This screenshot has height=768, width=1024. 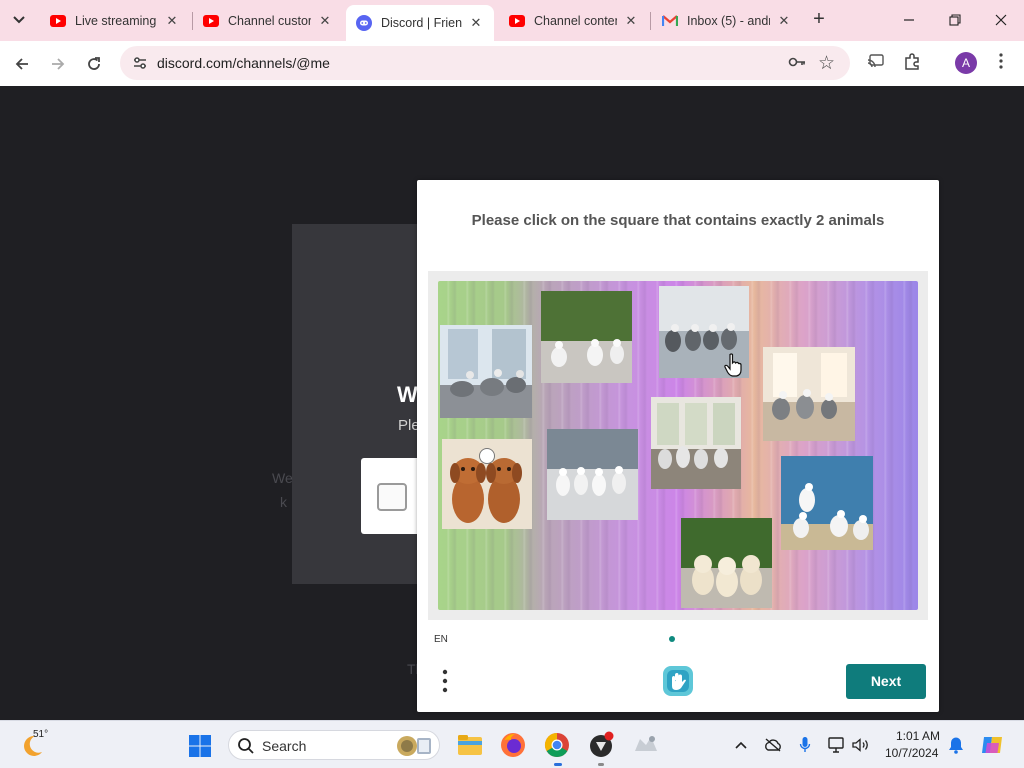 What do you see at coordinates (646, 745) in the screenshot?
I see `media-app-icon` at bounding box center [646, 745].